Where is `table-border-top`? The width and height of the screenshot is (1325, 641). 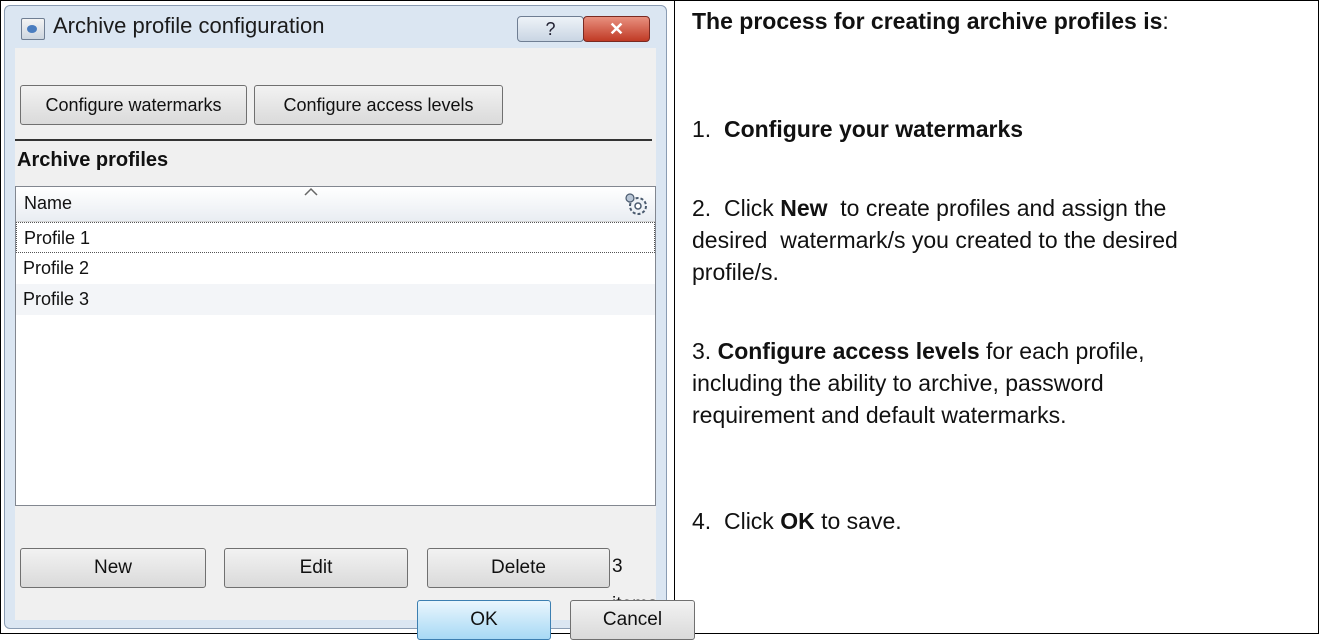
table-border-top is located at coordinates (659, 0).